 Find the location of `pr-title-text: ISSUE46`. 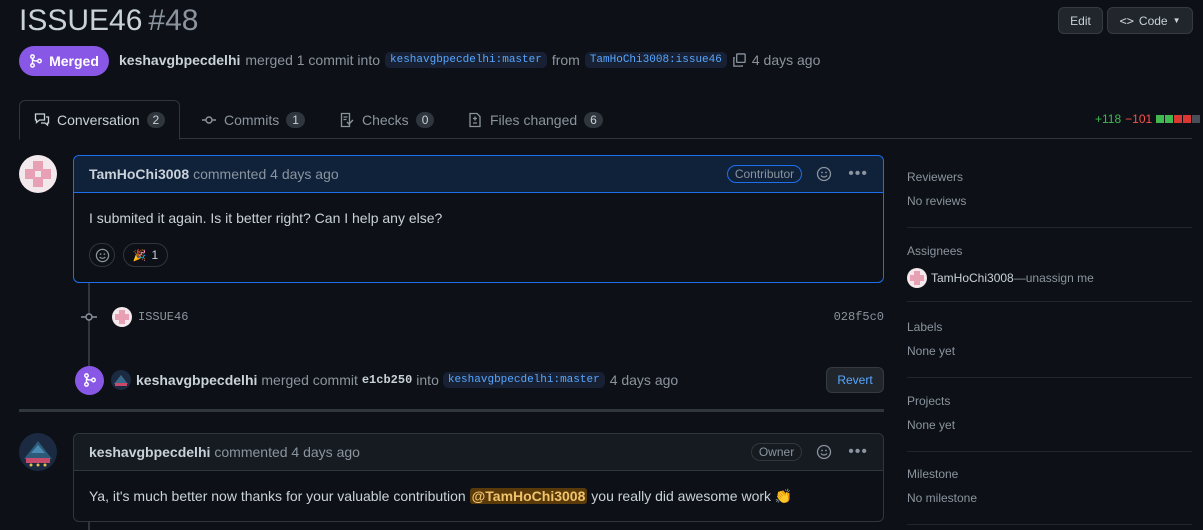

pr-title-text: ISSUE46 is located at coordinates (81, 20).